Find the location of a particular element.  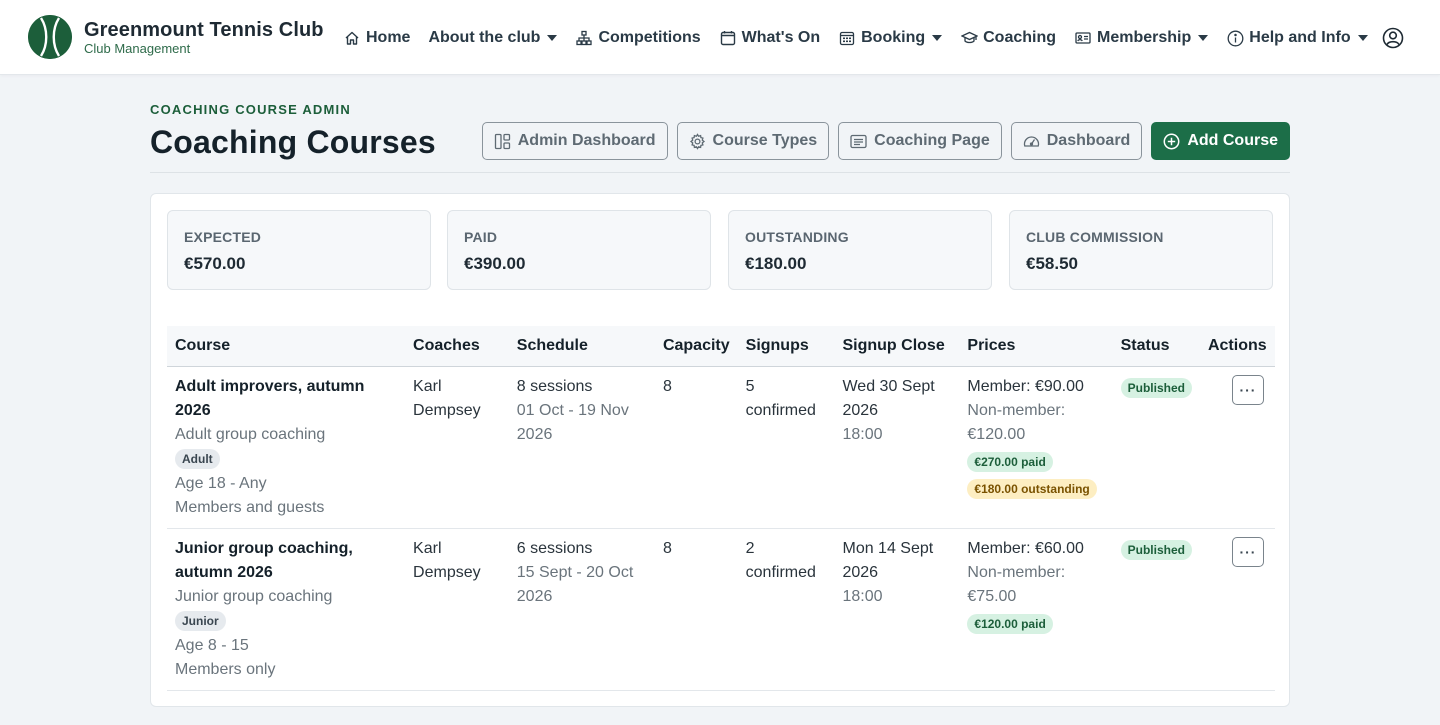

card-text-icon is located at coordinates (858, 141).